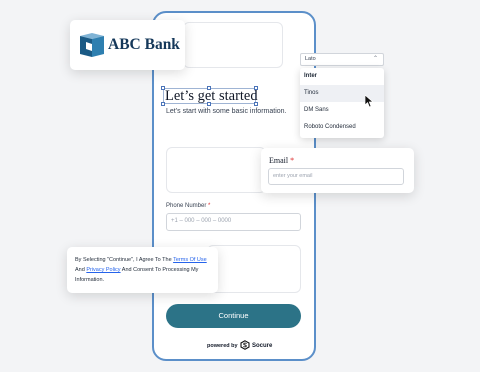 This screenshot has width=480, height=372. What do you see at coordinates (310, 59) in the screenshot?
I see `font-select-value: Lato` at bounding box center [310, 59].